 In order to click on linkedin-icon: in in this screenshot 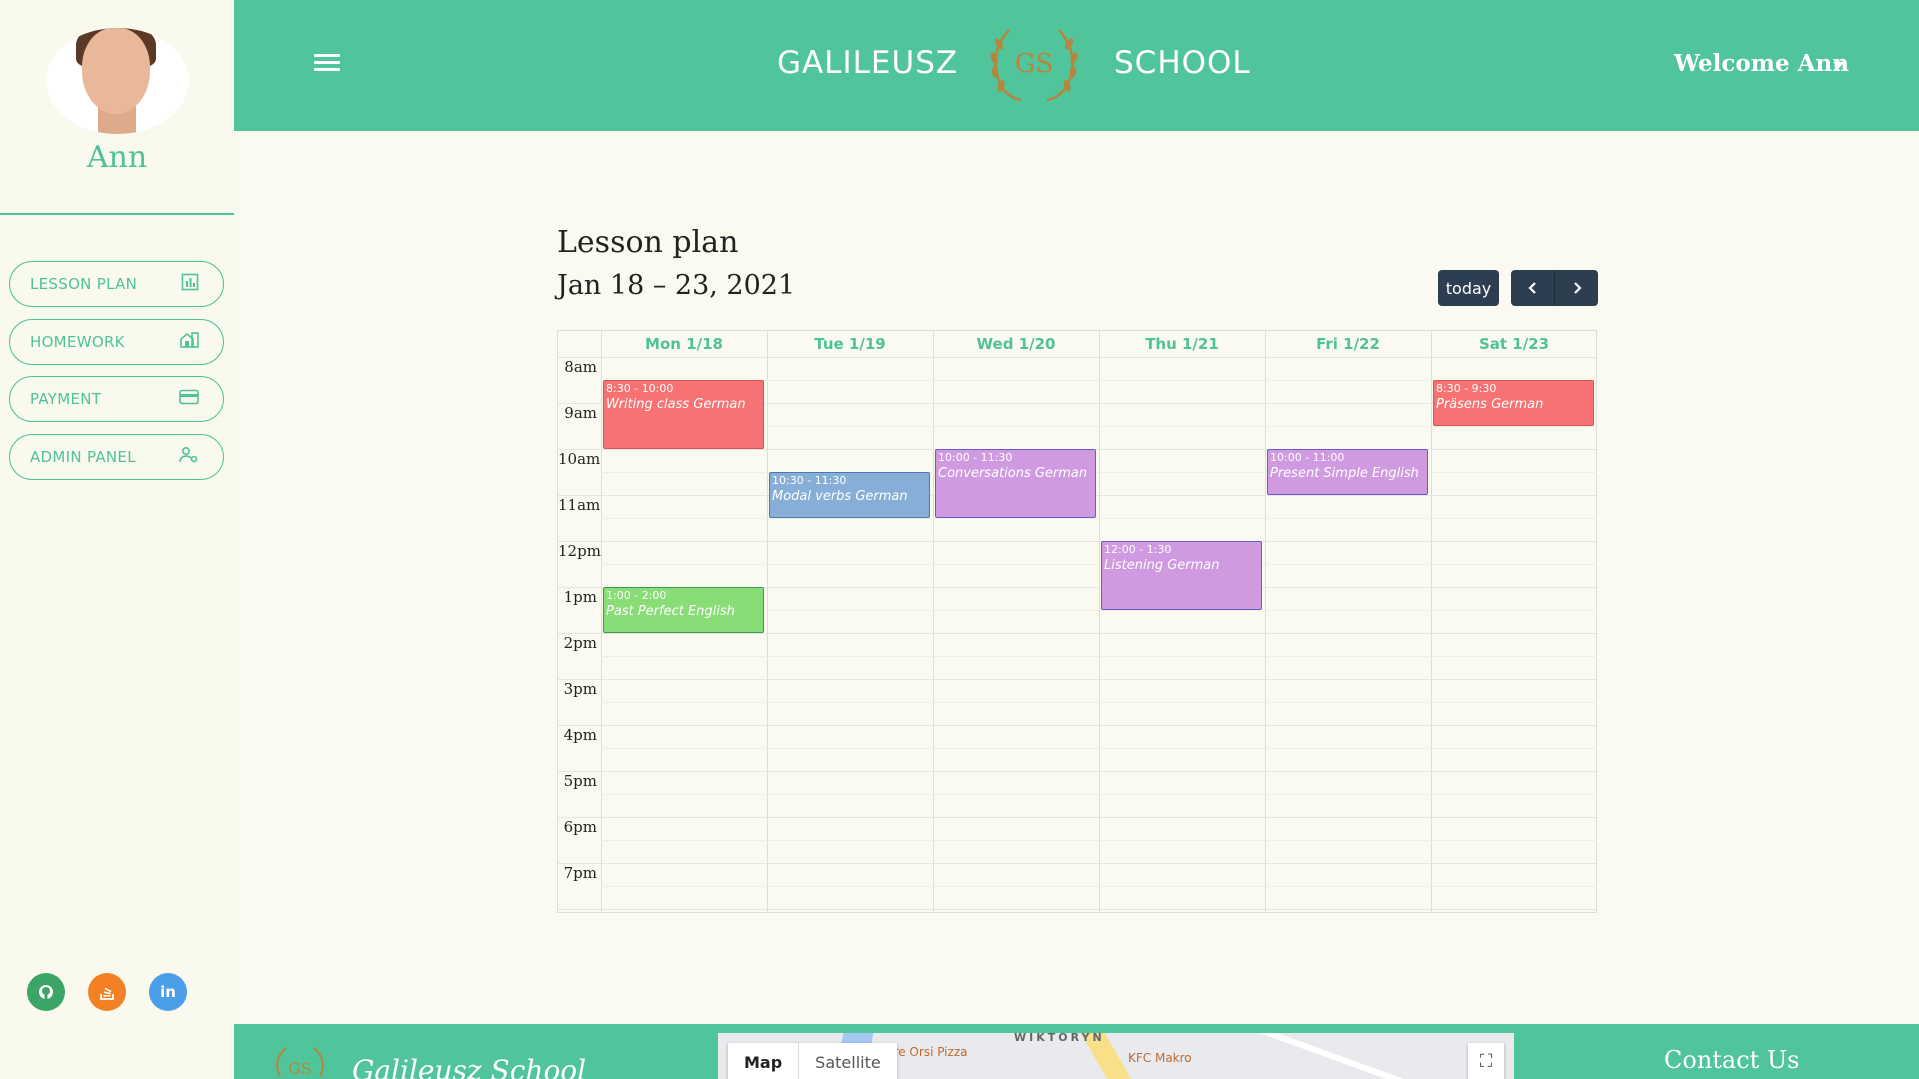, I will do `click(168, 992)`.